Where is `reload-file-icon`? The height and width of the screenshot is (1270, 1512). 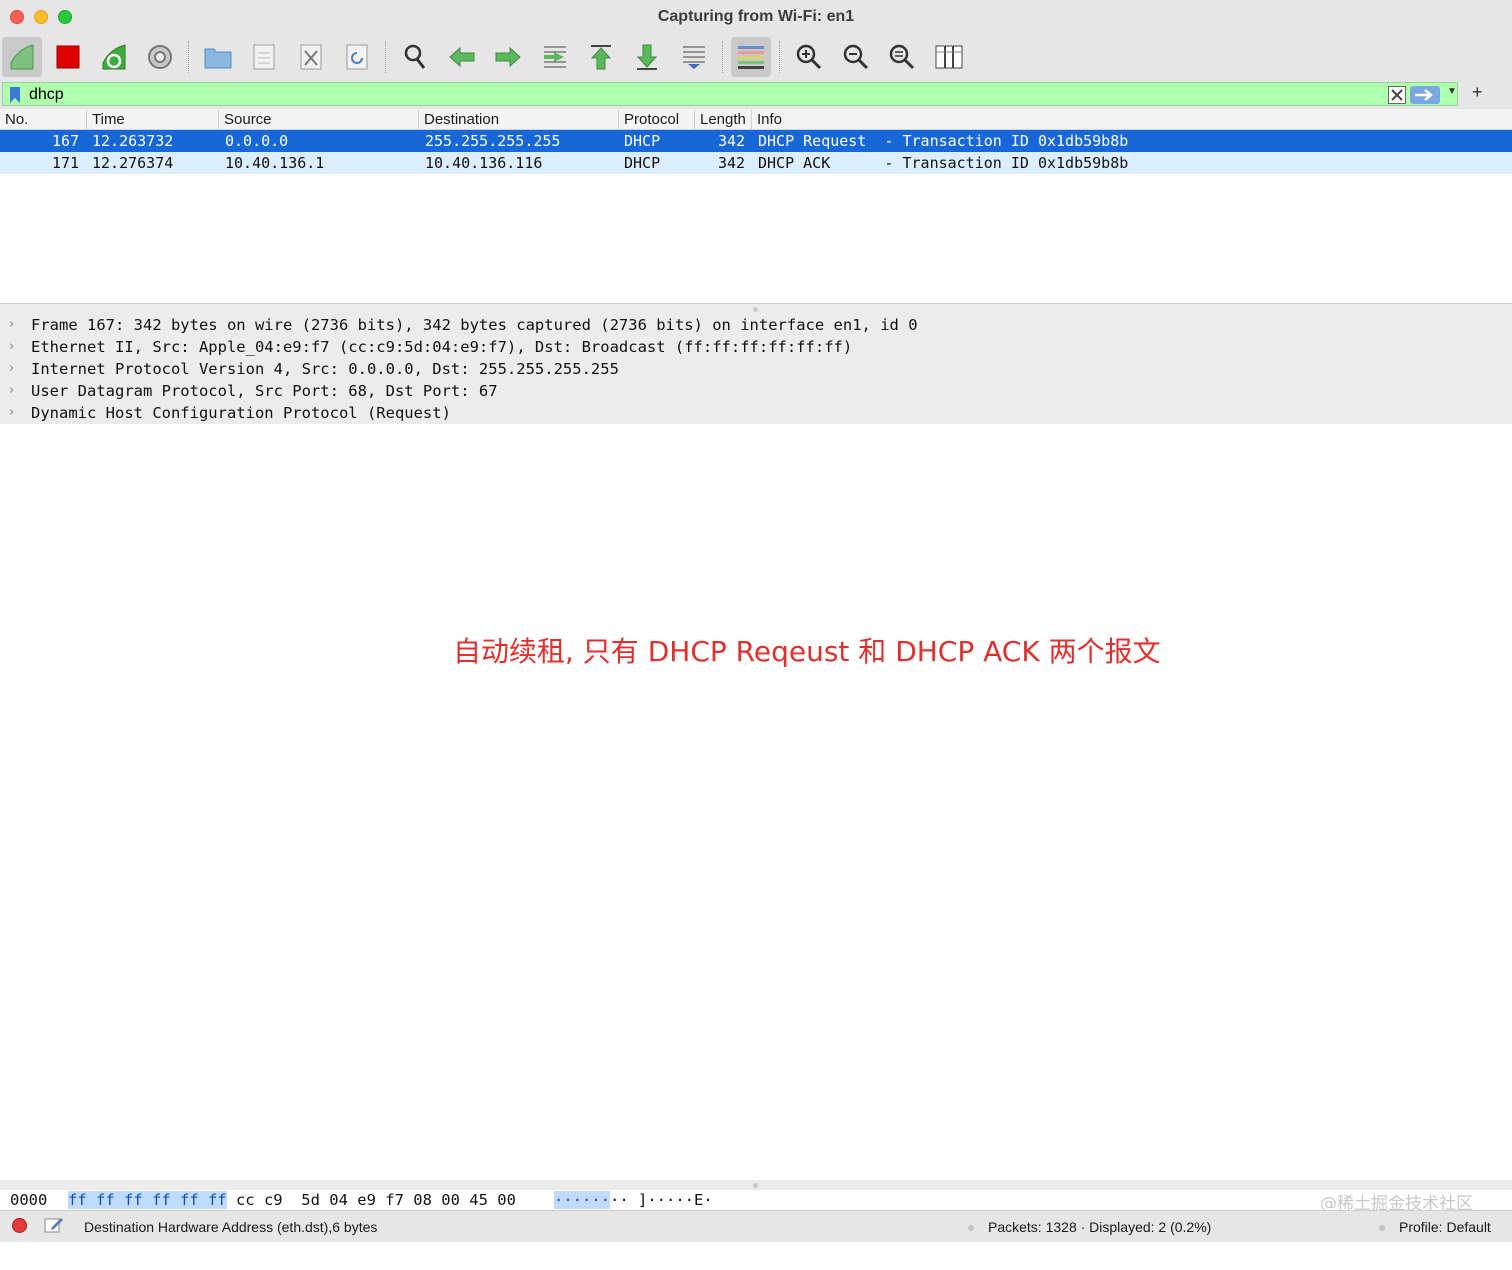
reload-file-icon is located at coordinates (357, 57).